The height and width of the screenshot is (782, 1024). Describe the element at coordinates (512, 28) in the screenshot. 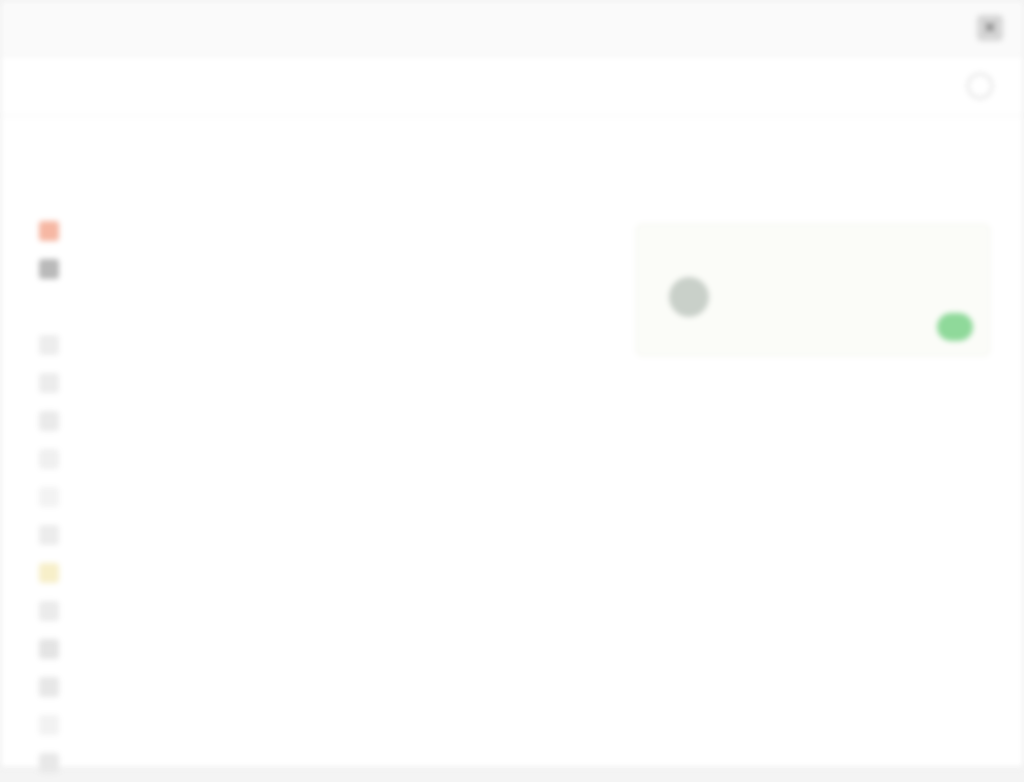

I see `window-titlebar: ✕` at that location.